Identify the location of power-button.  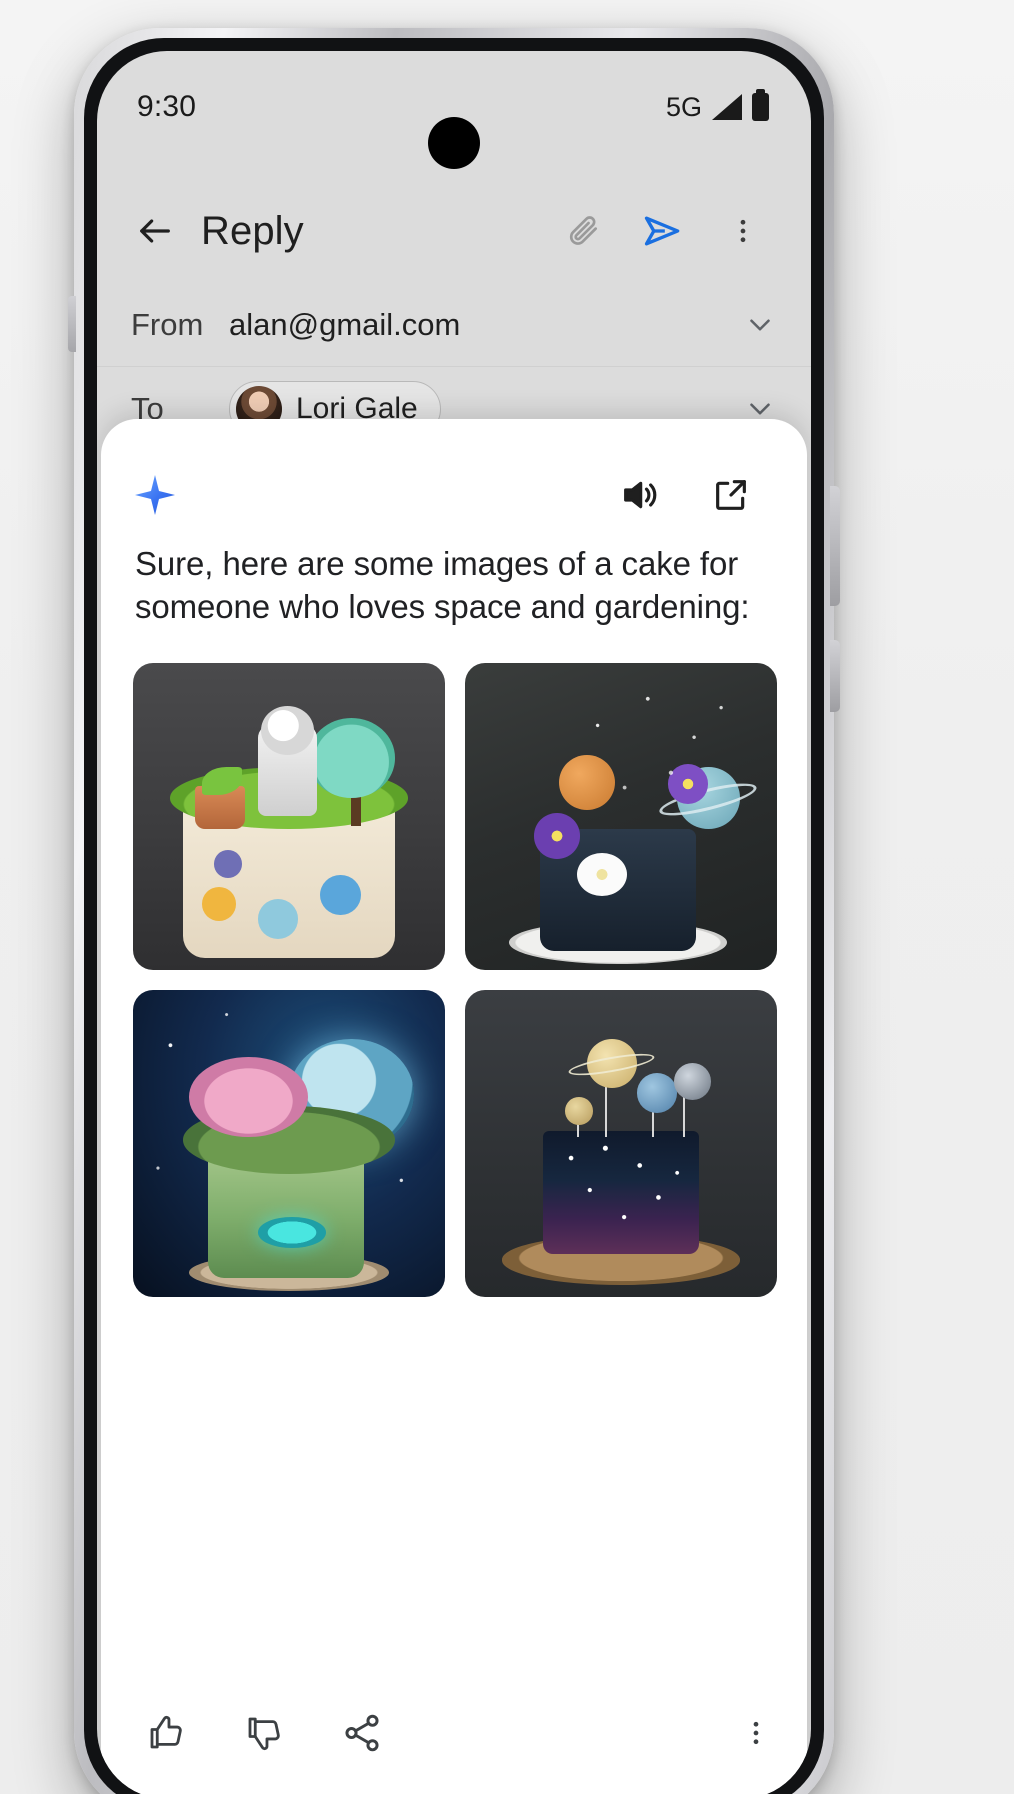
(835, 546).